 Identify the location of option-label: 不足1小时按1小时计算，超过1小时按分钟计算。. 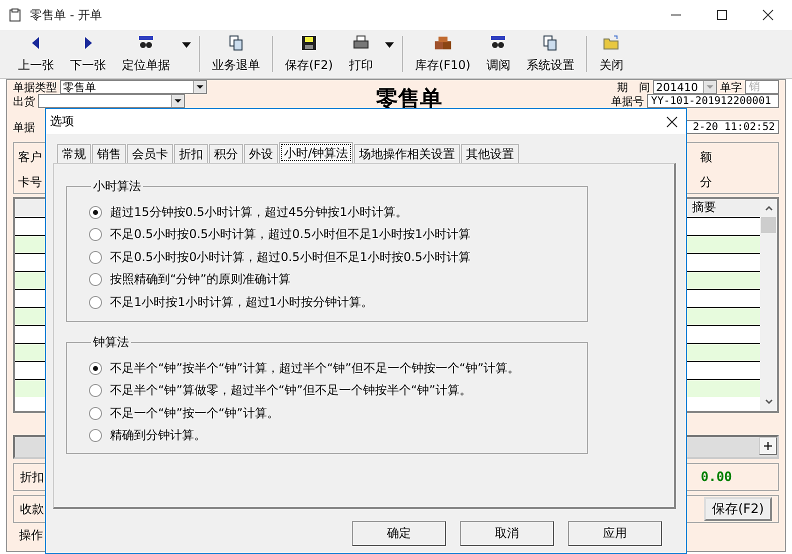
(241, 302).